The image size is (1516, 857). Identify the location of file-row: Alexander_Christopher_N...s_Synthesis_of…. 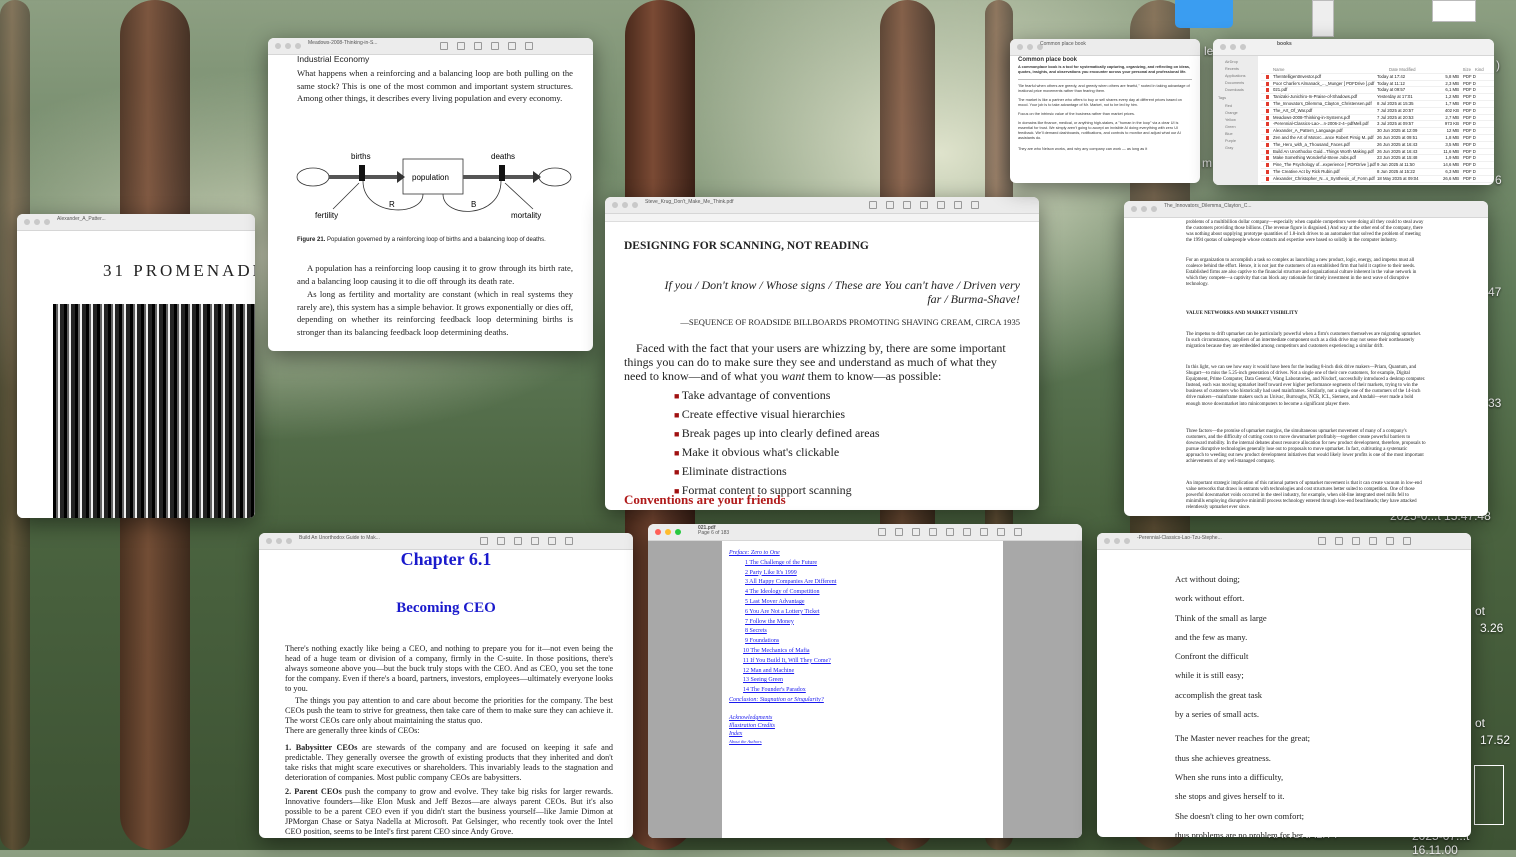
(1377, 179).